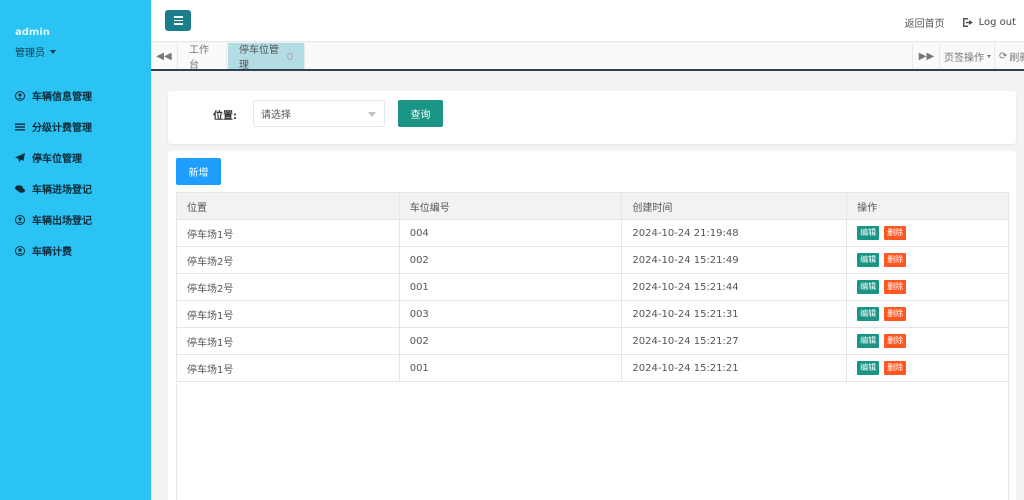 This screenshot has width=1024, height=500. I want to click on sidebar-item-vehicle-entry: 车辆进场登记, so click(75, 188).